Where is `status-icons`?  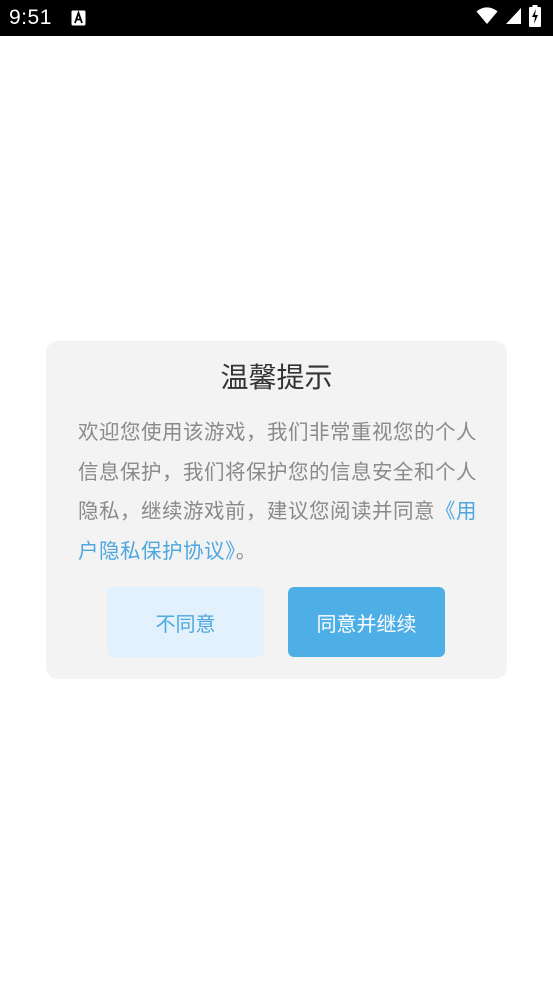
status-icons is located at coordinates (508, 18).